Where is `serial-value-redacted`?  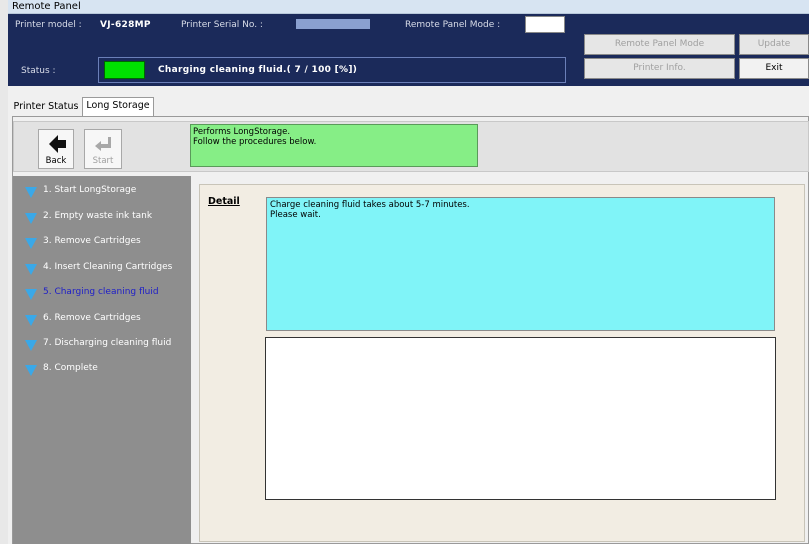 serial-value-redacted is located at coordinates (333, 24).